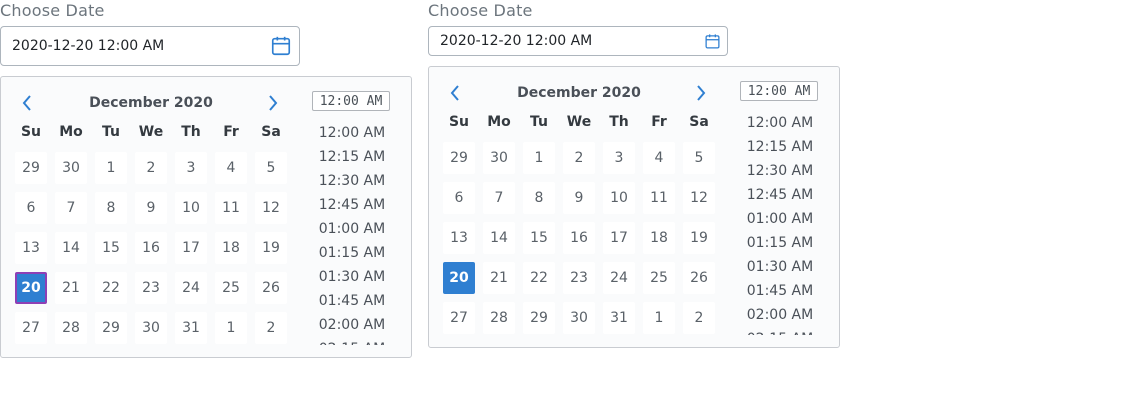 The image size is (1148, 400). Describe the element at coordinates (619, 158) in the screenshot. I see `day-cell: 3` at that location.